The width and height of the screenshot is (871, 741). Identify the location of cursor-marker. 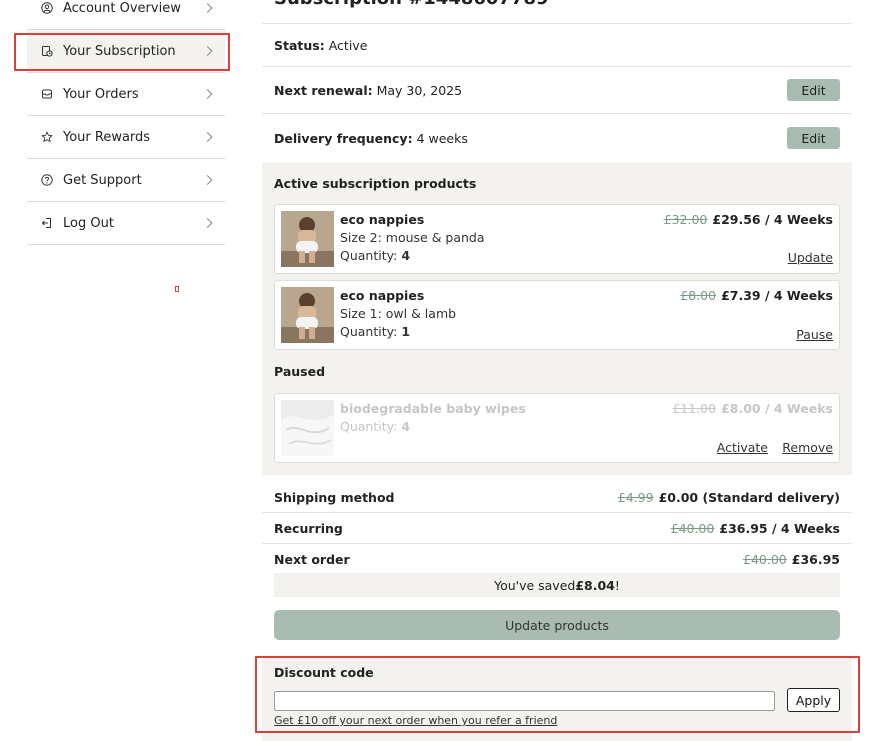
(177, 289).